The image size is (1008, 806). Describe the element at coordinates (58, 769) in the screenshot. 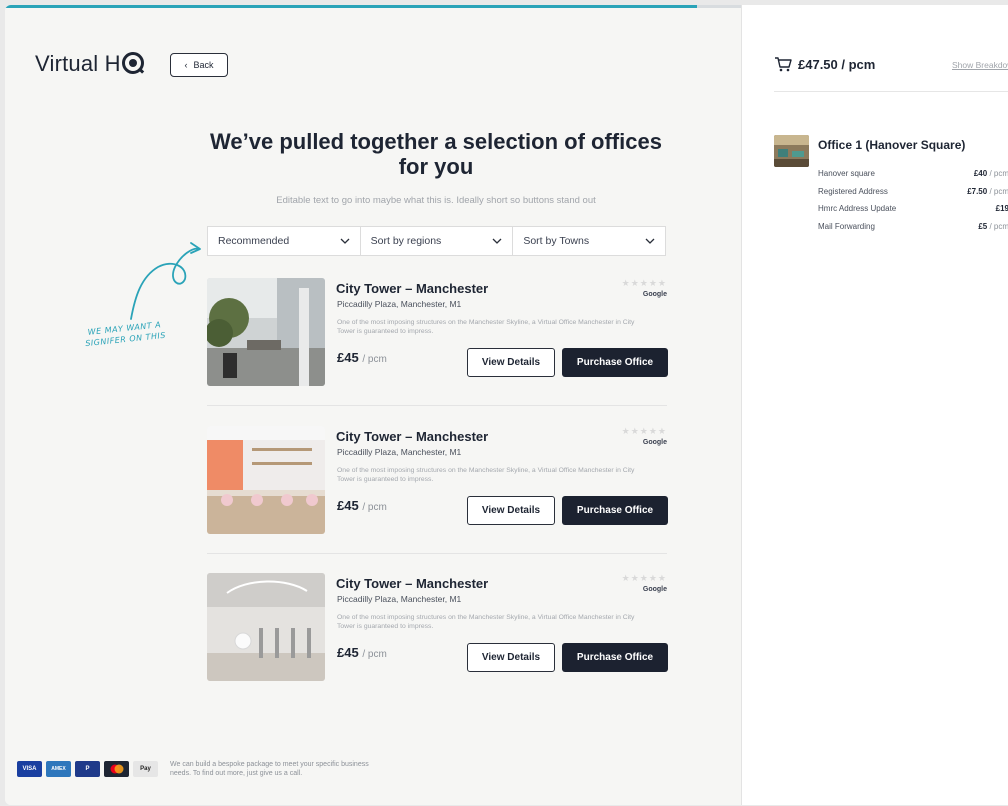

I see `amex-icon: AMEX` at that location.